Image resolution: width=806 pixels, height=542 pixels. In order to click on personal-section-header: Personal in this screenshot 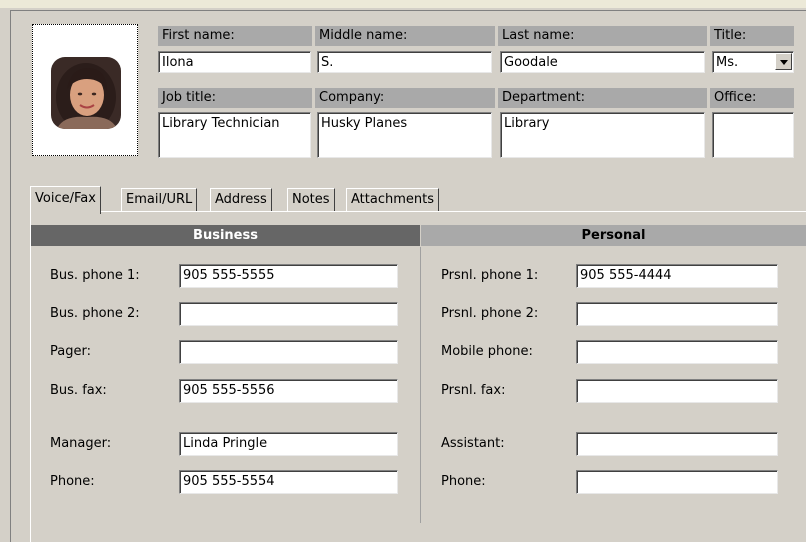, I will do `click(613, 235)`.